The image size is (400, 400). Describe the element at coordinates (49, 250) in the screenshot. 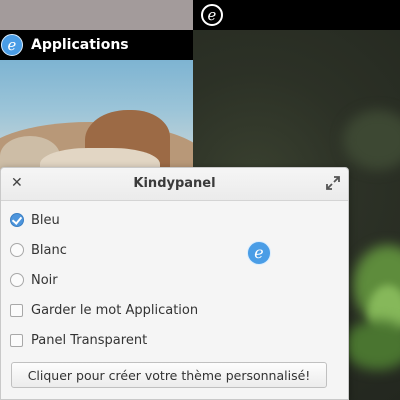

I see `radio-blanc-label: Blanc` at that location.